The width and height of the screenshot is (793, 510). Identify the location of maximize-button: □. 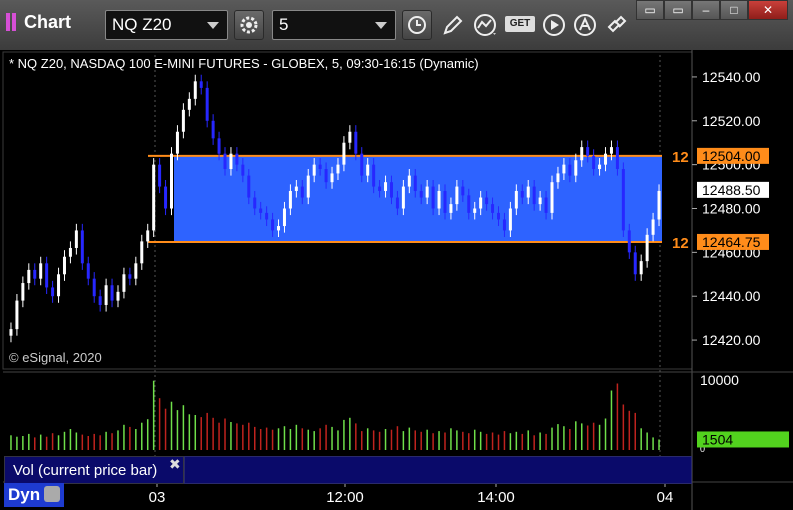
(734, 10).